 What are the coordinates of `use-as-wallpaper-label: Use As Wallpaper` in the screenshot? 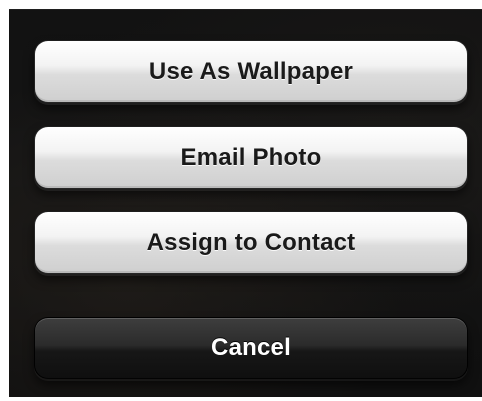 It's located at (251, 71).